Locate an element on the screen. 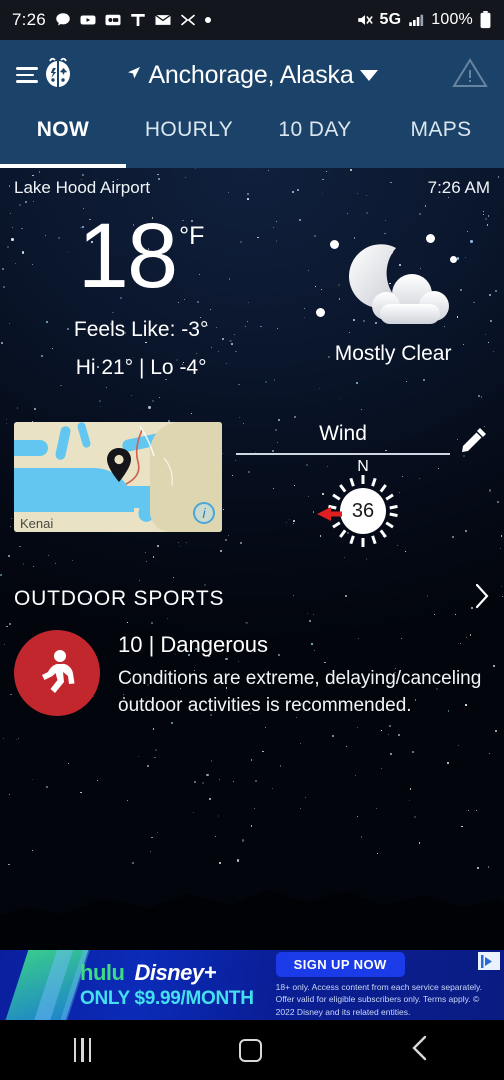 The width and height of the screenshot is (504, 1080). current-temperature-block: 18 °F Feels Like: -3° Hi 21° | Lo -4° is located at coordinates (141, 292).